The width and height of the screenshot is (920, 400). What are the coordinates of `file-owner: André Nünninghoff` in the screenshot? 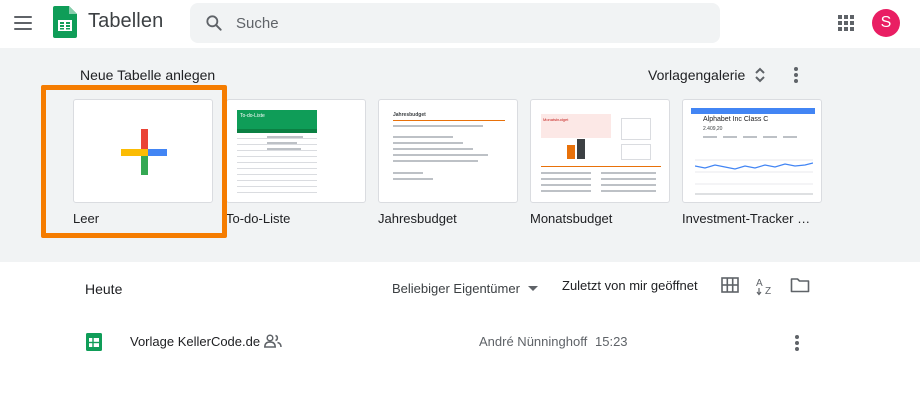 It's located at (533, 341).